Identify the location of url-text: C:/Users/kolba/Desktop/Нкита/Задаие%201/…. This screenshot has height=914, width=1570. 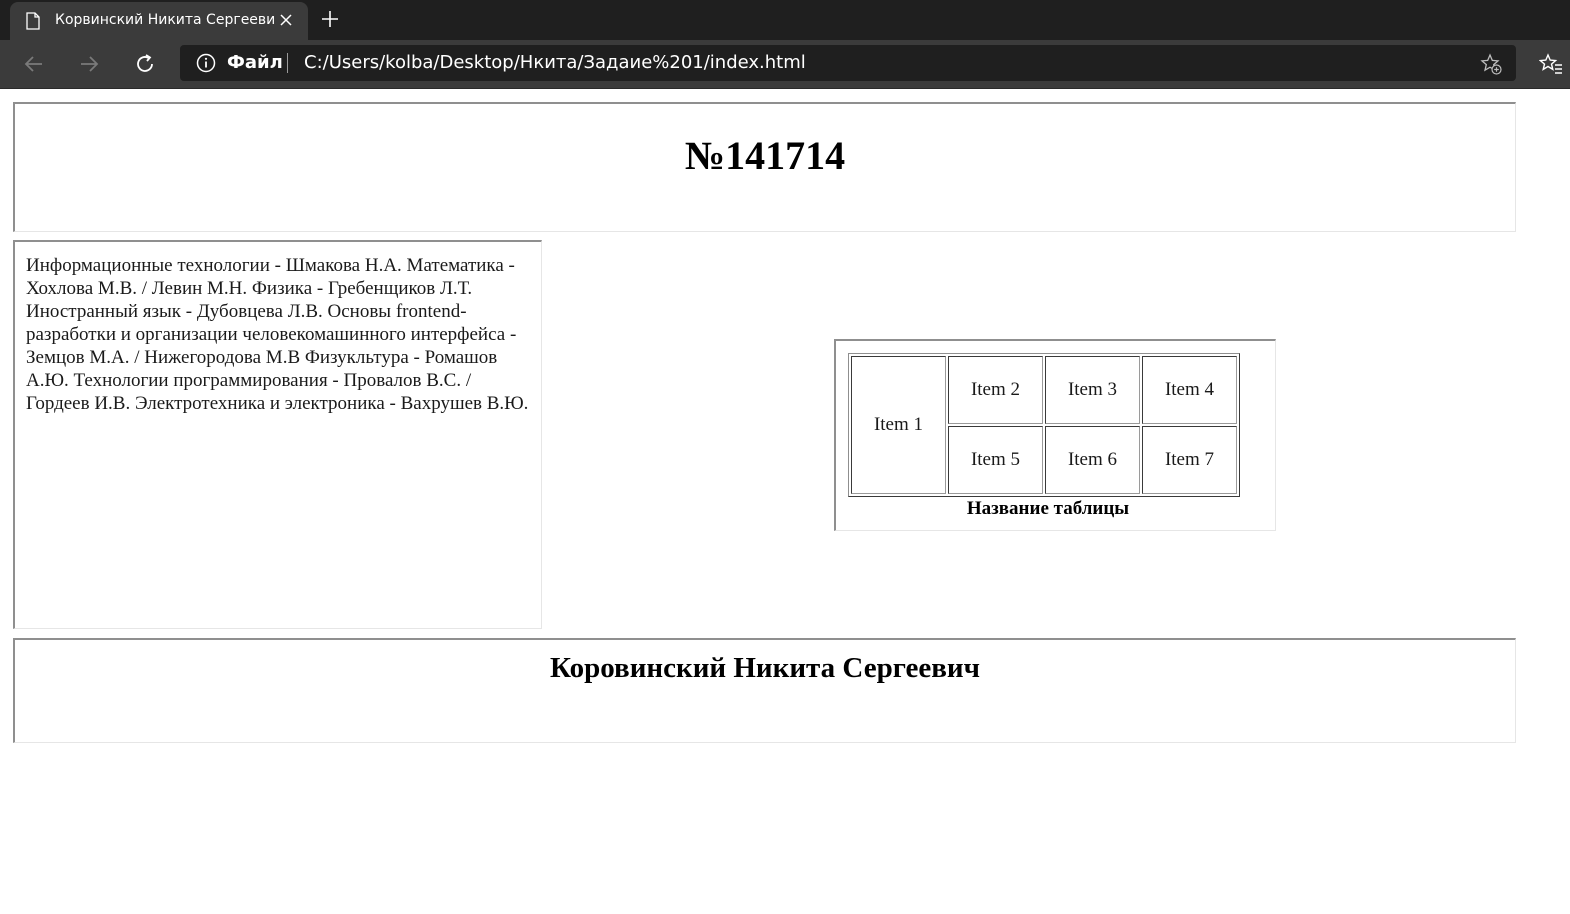
(555, 62).